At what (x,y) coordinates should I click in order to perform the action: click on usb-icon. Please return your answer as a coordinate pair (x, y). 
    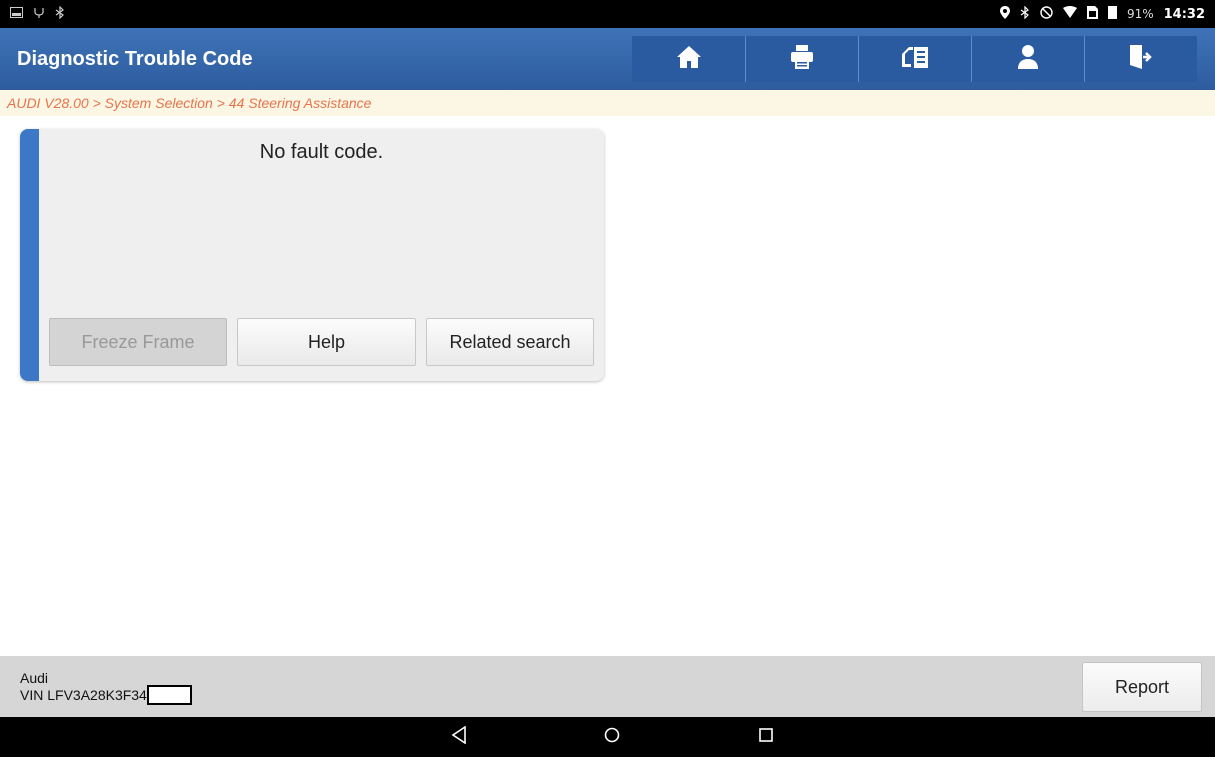
    Looking at the image, I should click on (39, 14).